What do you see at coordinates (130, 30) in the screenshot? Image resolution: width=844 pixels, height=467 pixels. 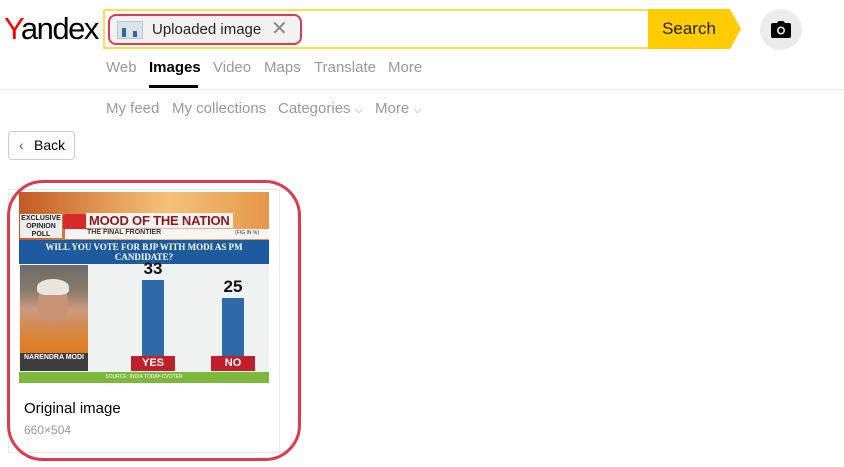 I see `uploaded-image-thumbnail-icon` at bounding box center [130, 30].